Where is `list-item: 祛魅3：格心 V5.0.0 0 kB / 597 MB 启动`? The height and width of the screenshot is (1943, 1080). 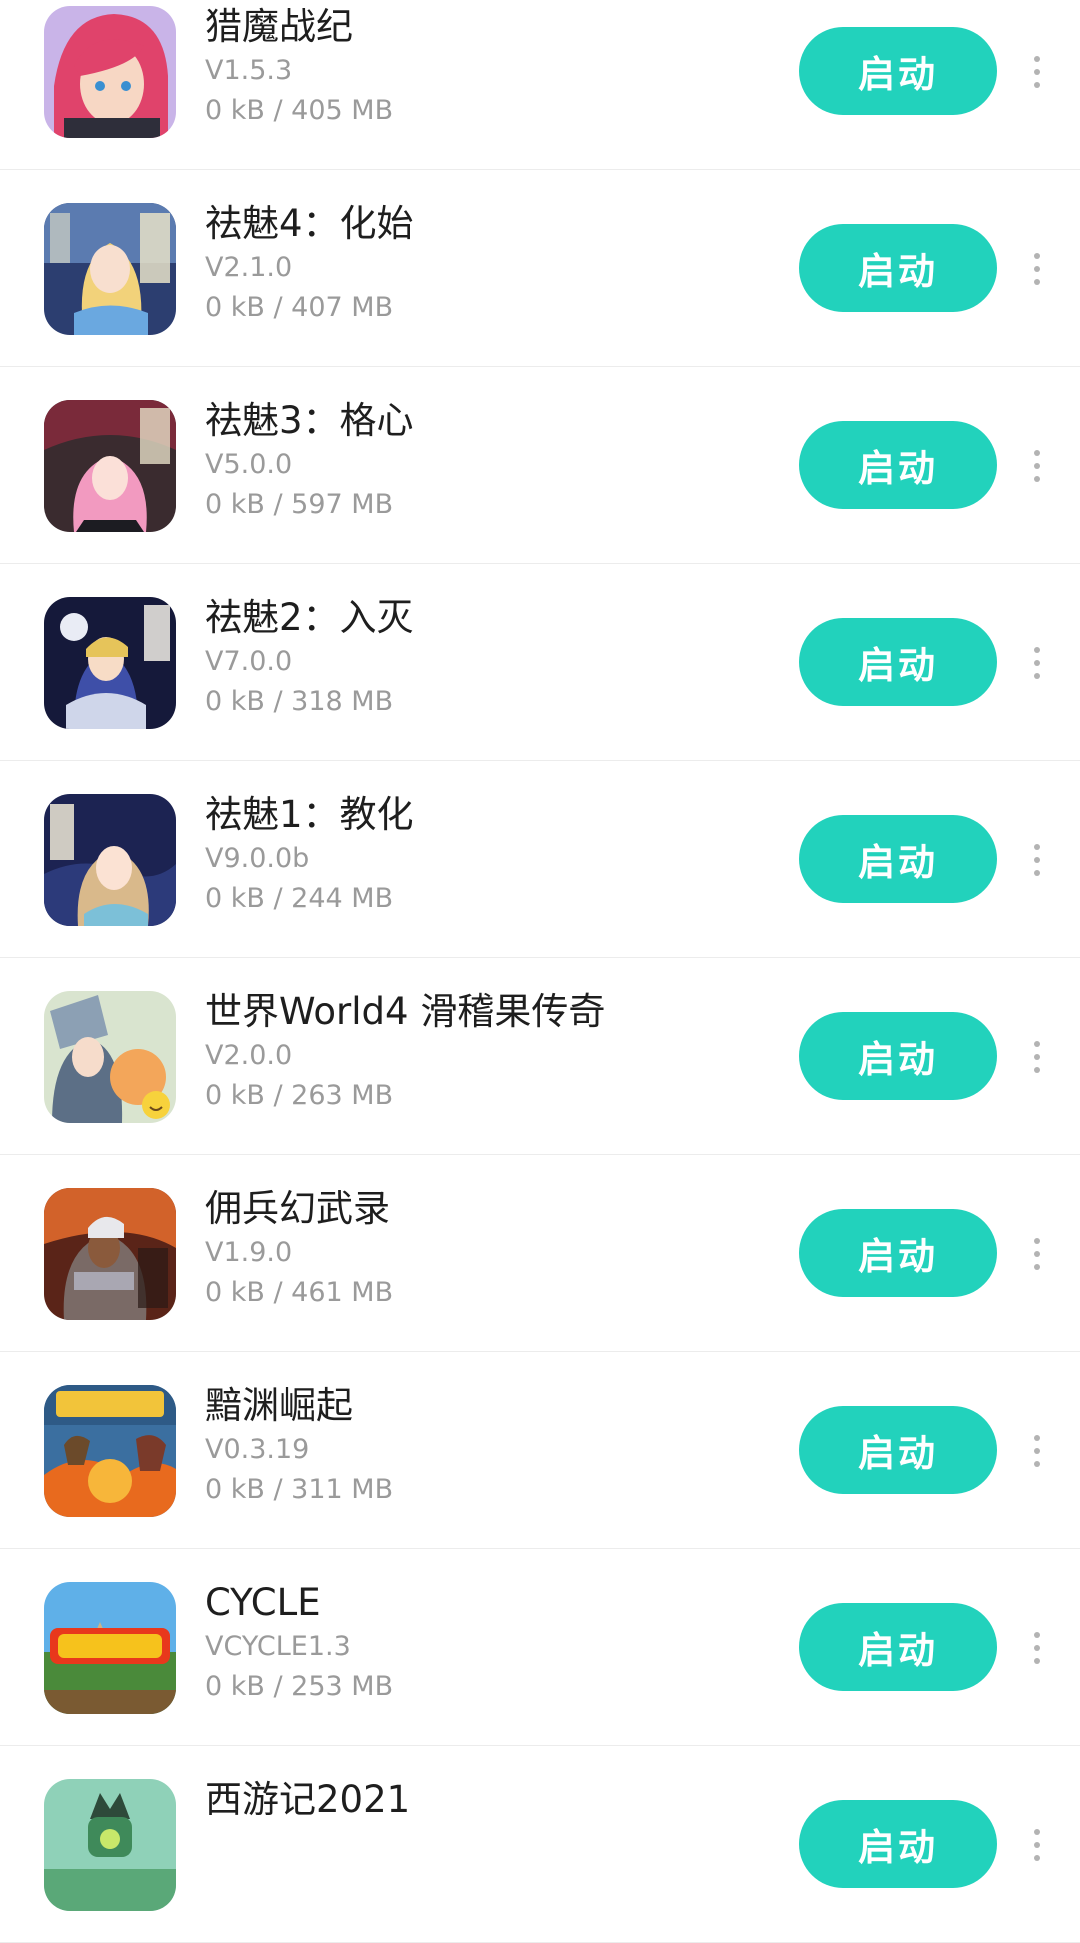 list-item: 祛魅3：格心 V5.0.0 0 kB / 597 MB 启动 is located at coordinates (540, 465).